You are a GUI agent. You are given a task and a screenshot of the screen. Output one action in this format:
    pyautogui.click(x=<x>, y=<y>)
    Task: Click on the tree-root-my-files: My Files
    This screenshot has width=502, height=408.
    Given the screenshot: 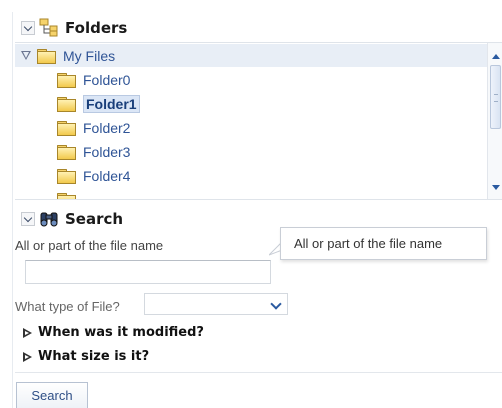 What is the action you would take?
    pyautogui.click(x=251, y=55)
    